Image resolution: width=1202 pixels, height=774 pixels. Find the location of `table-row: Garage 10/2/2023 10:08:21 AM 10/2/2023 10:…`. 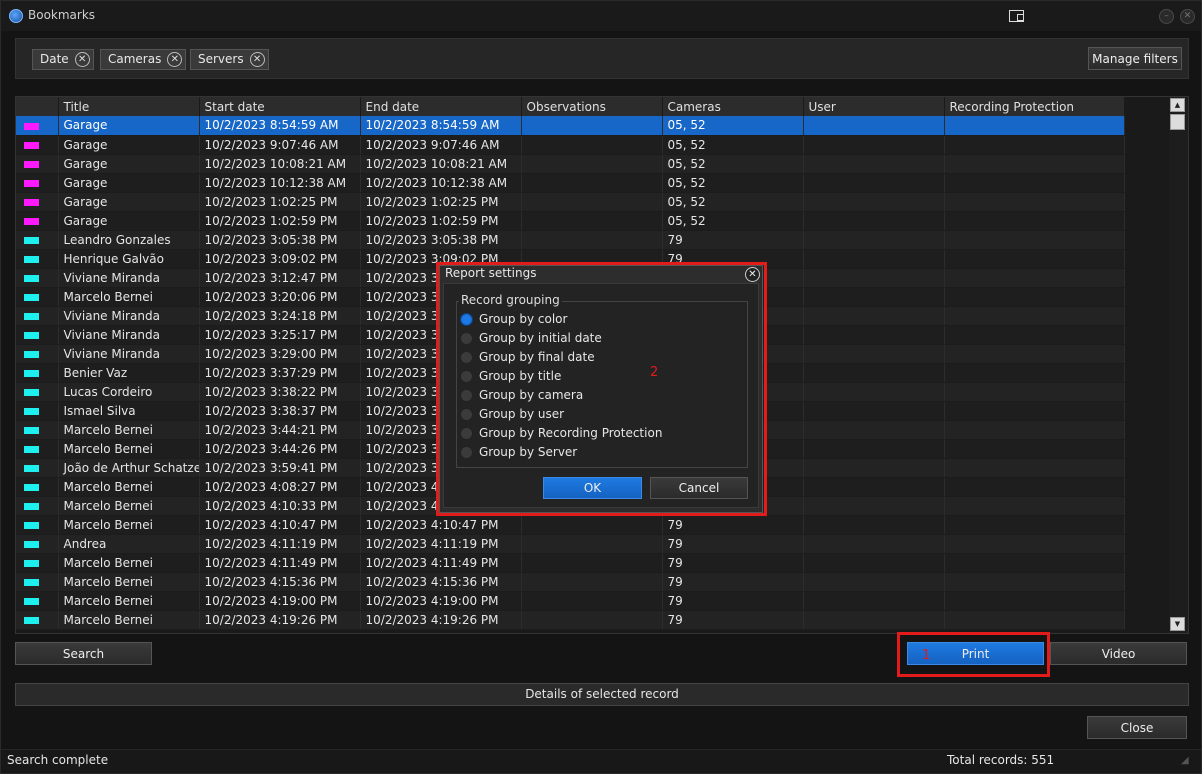

table-row: Garage 10/2/2023 10:08:21 AM 10/2/2023 10:… is located at coordinates (570, 164).